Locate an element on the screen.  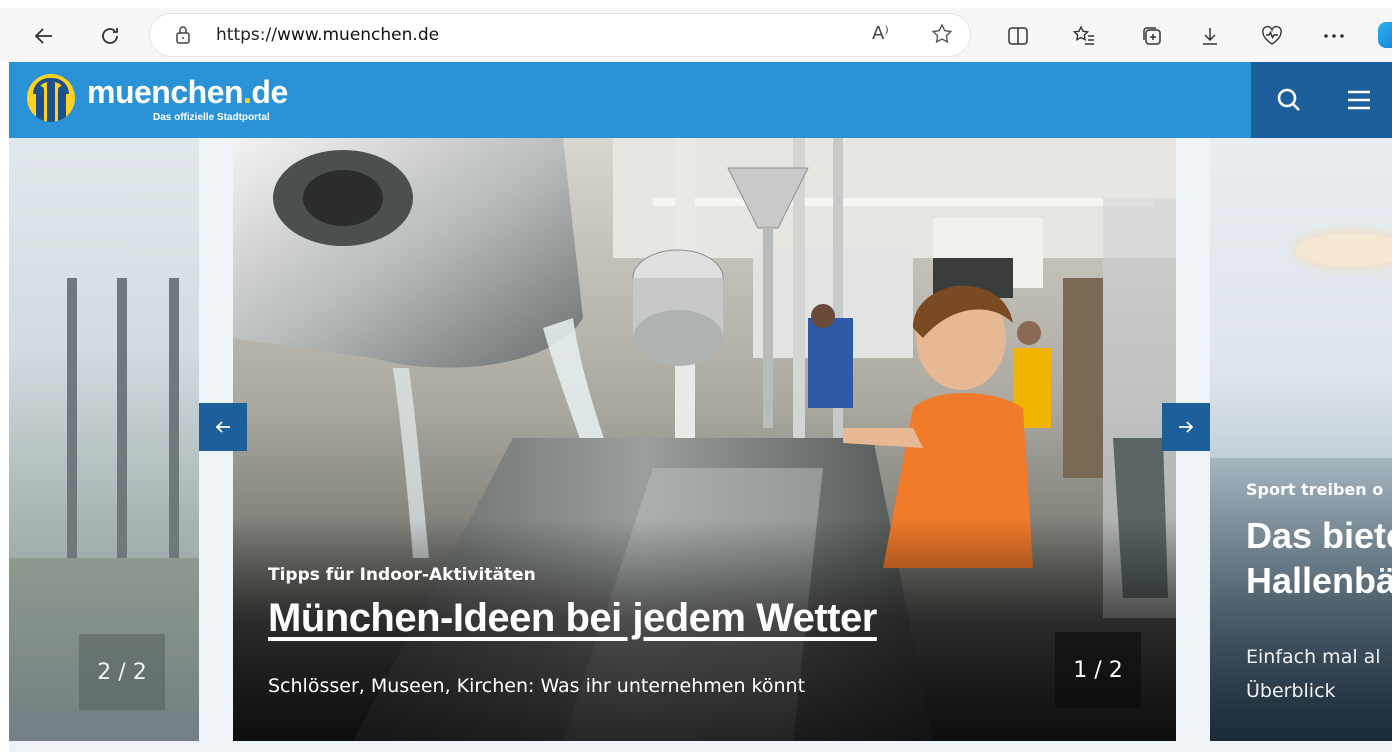
refresh-icon is located at coordinates (110, 36).